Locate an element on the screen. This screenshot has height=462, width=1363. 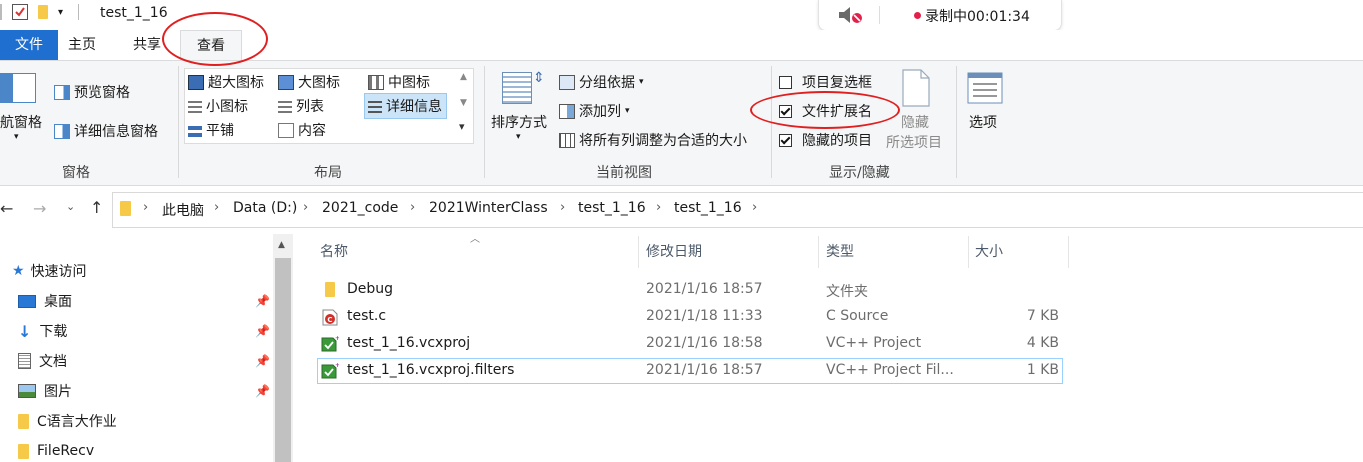
layout-scroll-up-icon: ▲ is located at coordinates (463, 77).